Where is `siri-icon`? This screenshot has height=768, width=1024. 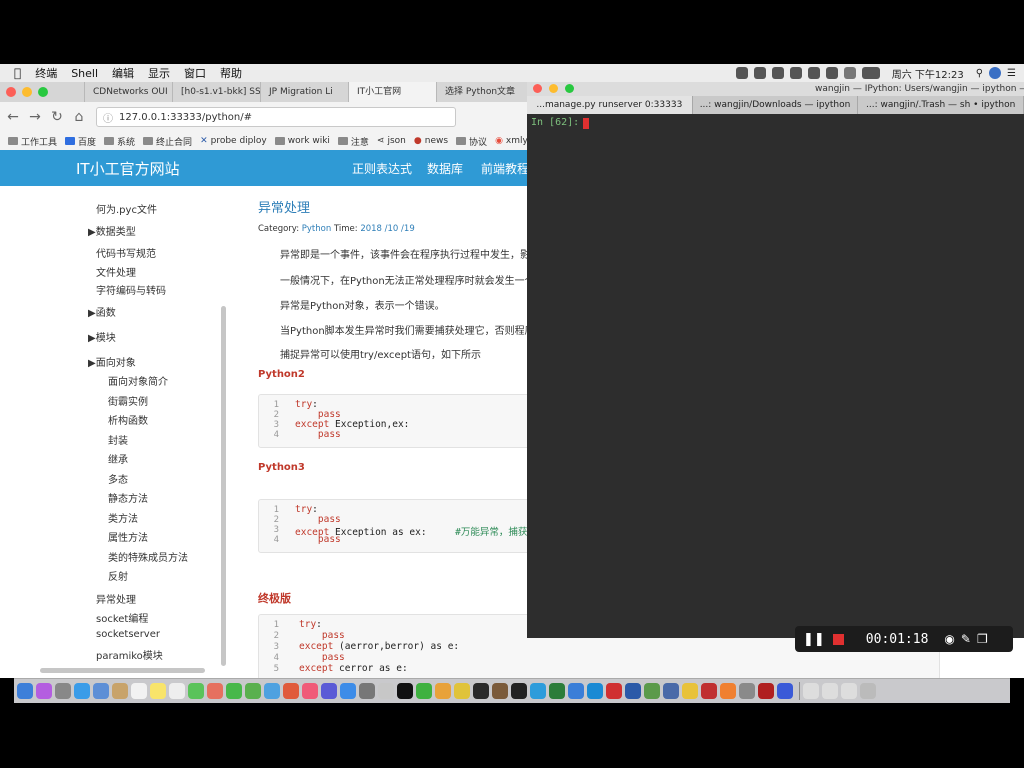
siri-icon is located at coordinates (44, 691).